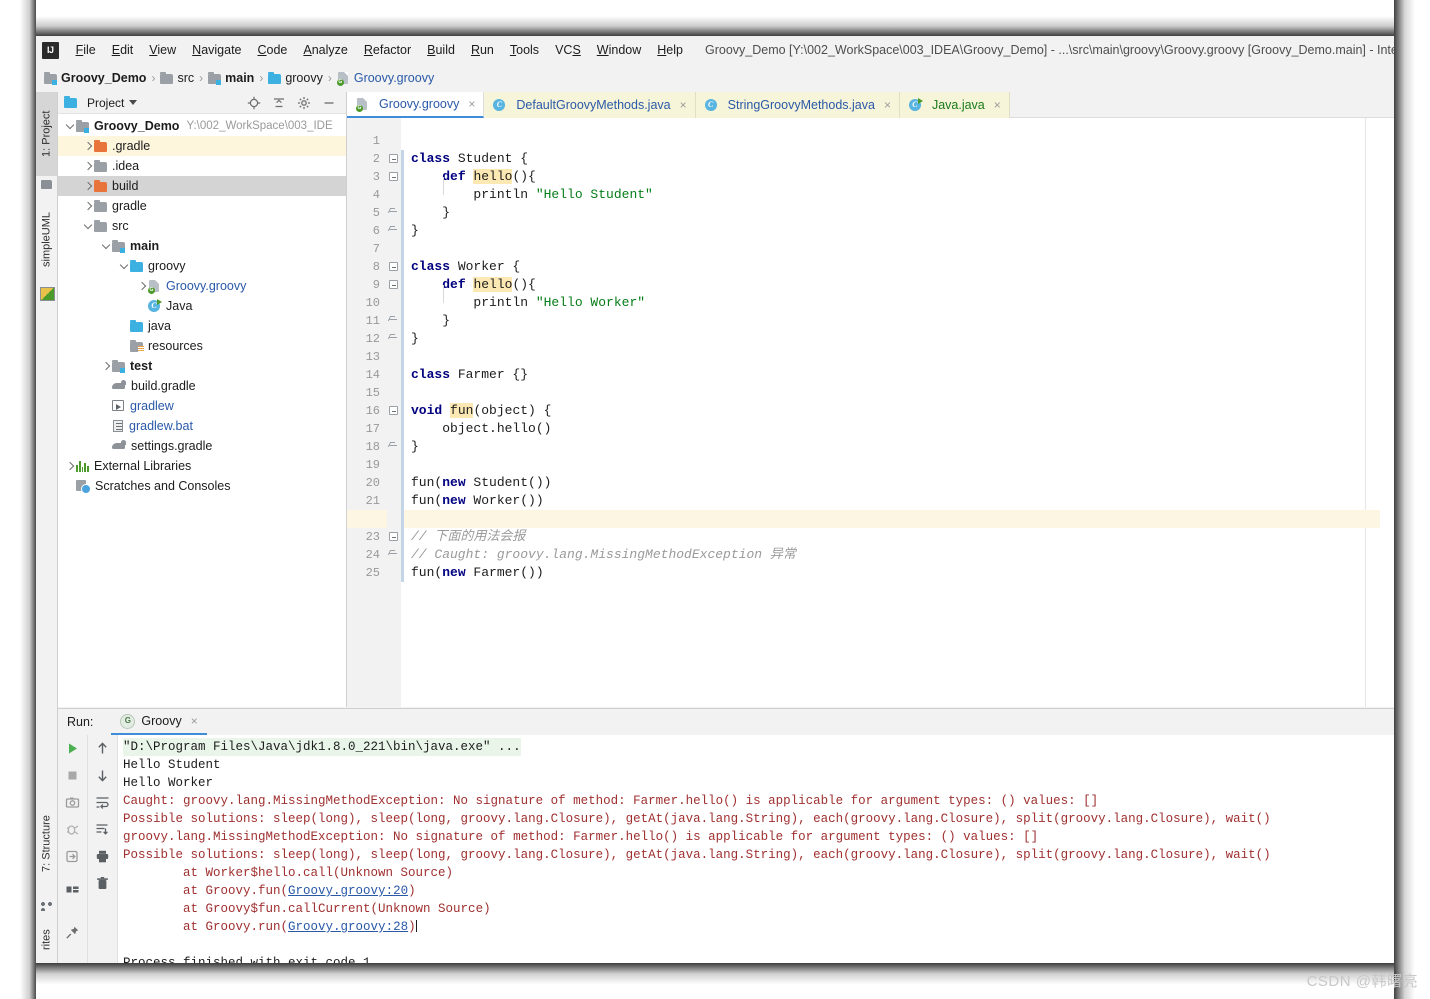  Describe the element at coordinates (202, 346) in the screenshot. I see `tree-node-resources: resources` at that location.